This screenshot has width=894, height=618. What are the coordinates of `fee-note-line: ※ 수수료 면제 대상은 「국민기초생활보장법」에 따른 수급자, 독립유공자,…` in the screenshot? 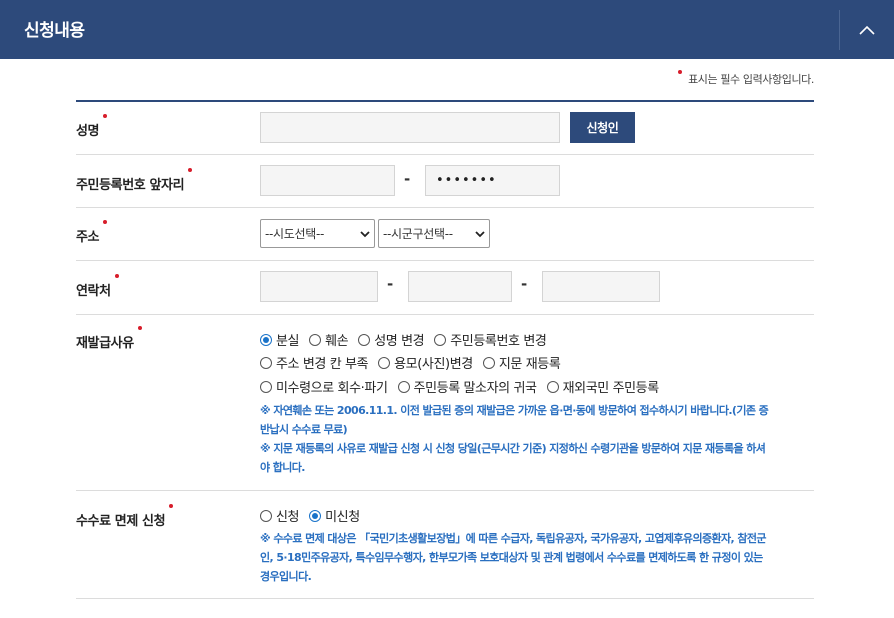 It's located at (513, 538).